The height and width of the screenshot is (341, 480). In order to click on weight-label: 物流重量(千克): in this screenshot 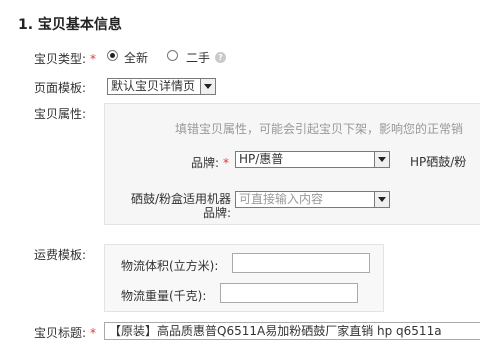, I will do `click(164, 296)`.